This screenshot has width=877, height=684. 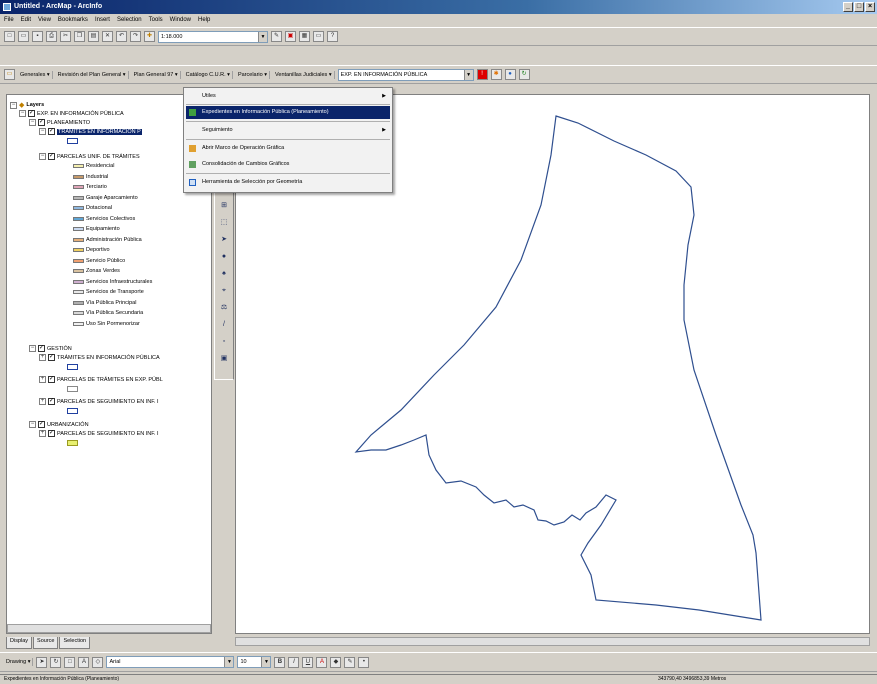 I want to click on globe-icon: ●, so click(x=510, y=74).